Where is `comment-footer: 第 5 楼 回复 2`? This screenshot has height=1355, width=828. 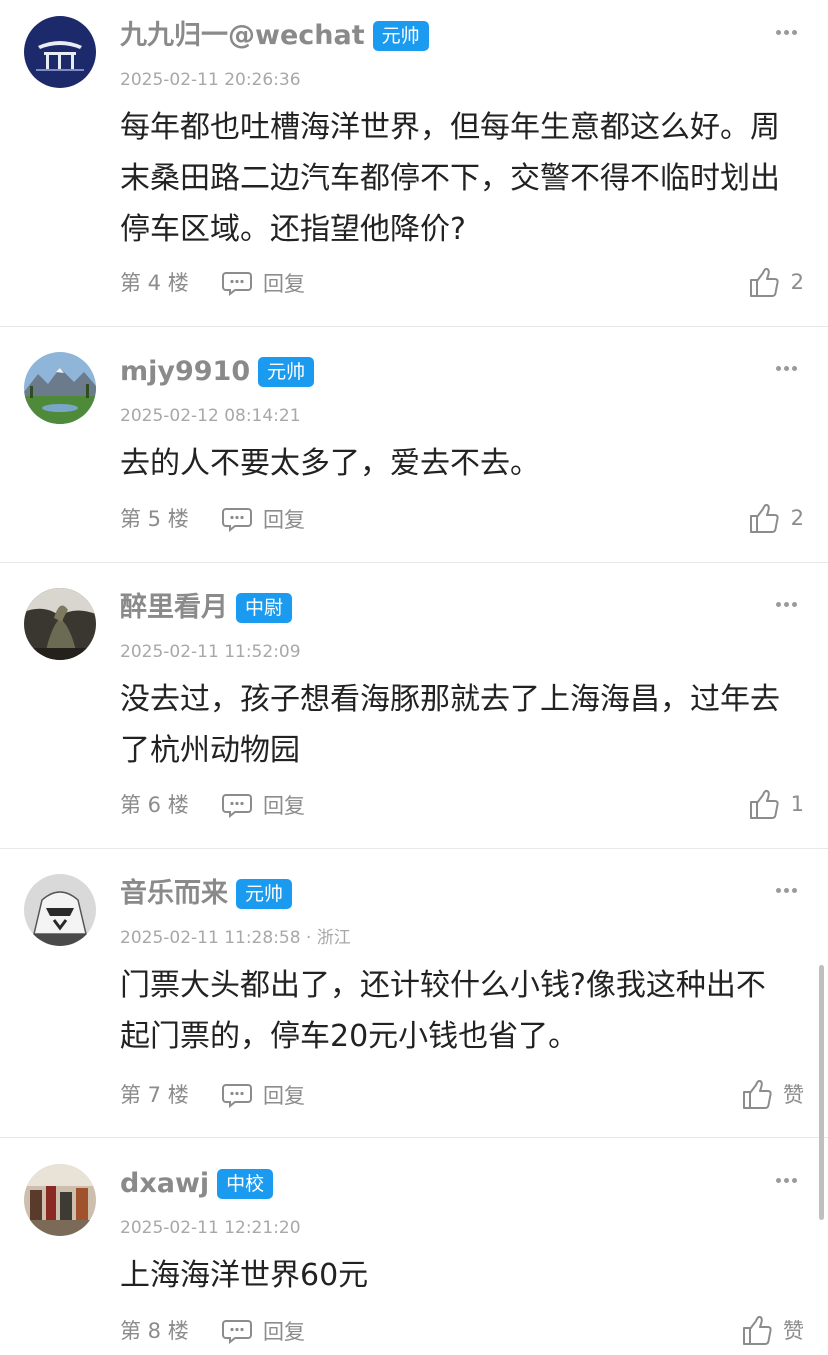 comment-footer: 第 5 楼 回复 2 is located at coordinates (462, 518).